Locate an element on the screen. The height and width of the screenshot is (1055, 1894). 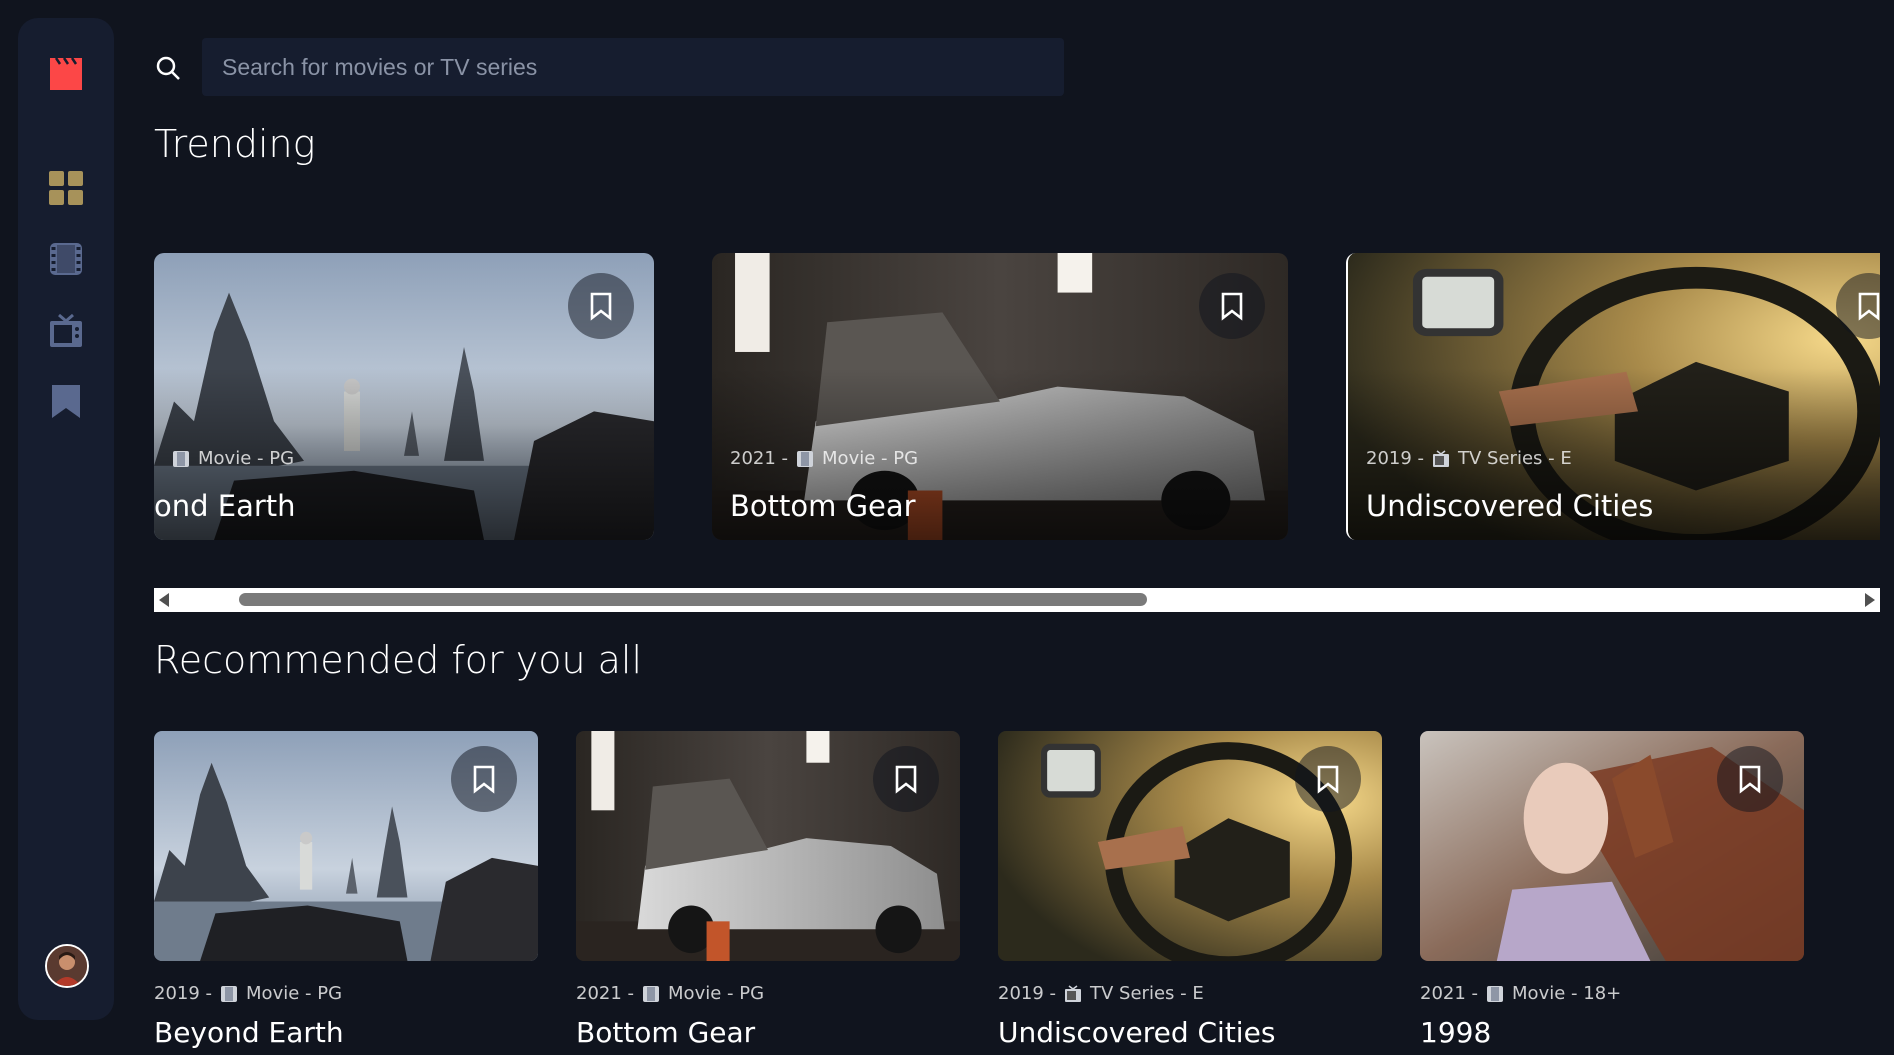
card-meta: Movie - PG is located at coordinates (233, 458).